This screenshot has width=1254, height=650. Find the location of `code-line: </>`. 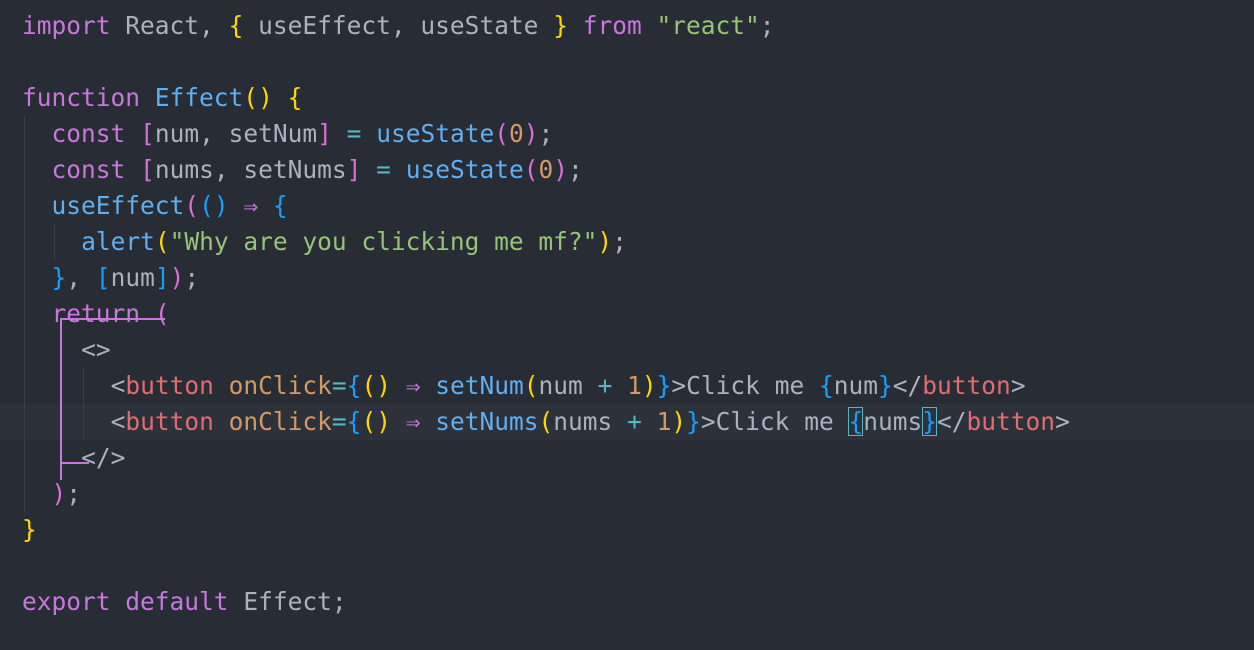

code-line: </> is located at coordinates (627, 458).